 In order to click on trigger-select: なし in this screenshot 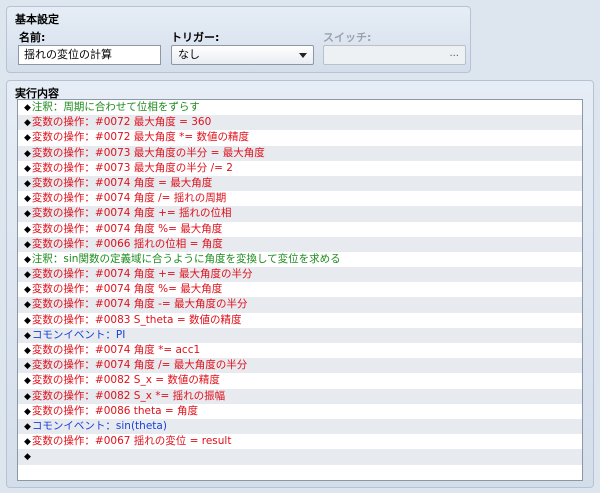, I will do `click(242, 55)`.